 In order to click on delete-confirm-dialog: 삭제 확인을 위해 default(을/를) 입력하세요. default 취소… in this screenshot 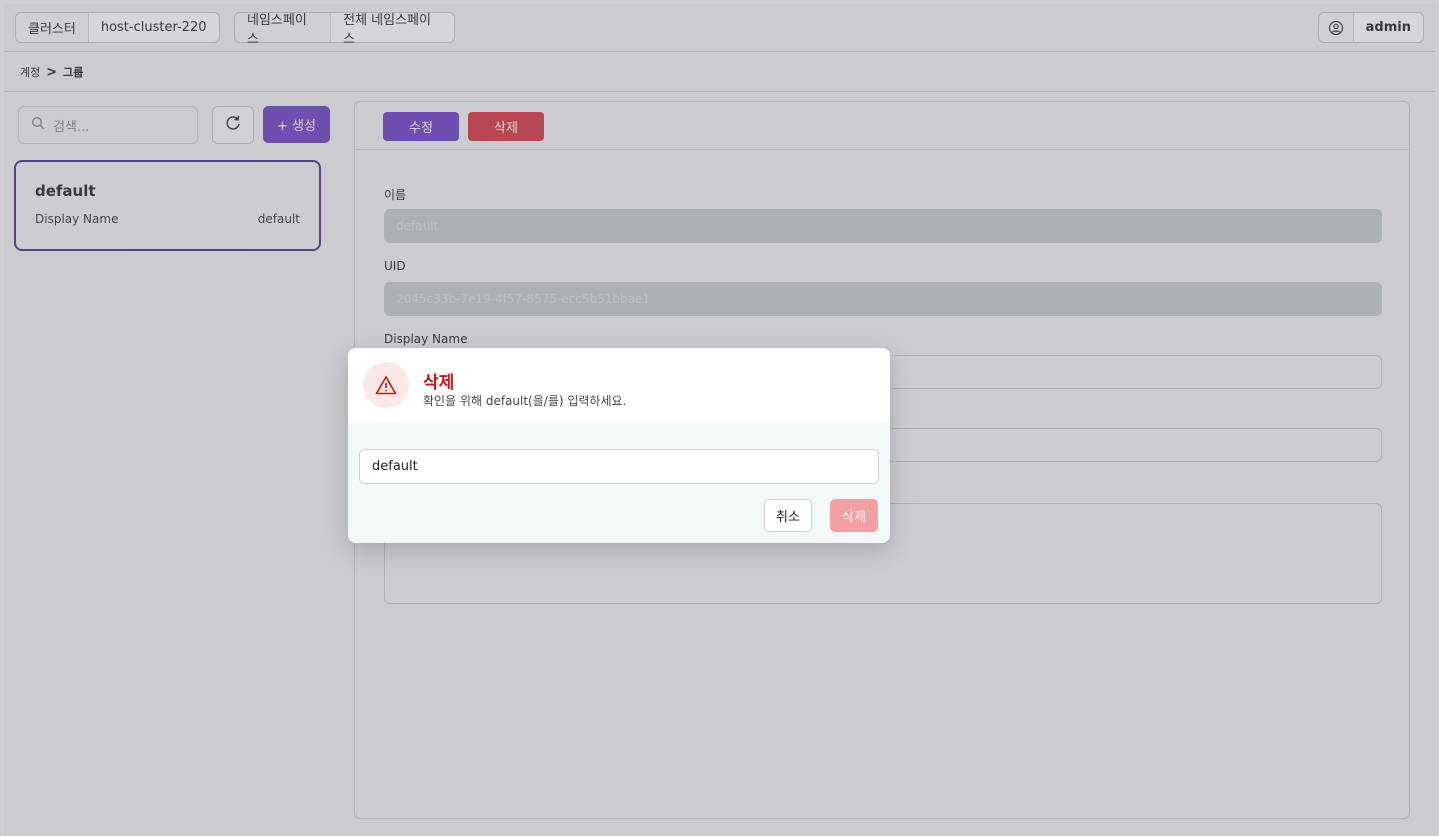, I will do `click(619, 445)`.